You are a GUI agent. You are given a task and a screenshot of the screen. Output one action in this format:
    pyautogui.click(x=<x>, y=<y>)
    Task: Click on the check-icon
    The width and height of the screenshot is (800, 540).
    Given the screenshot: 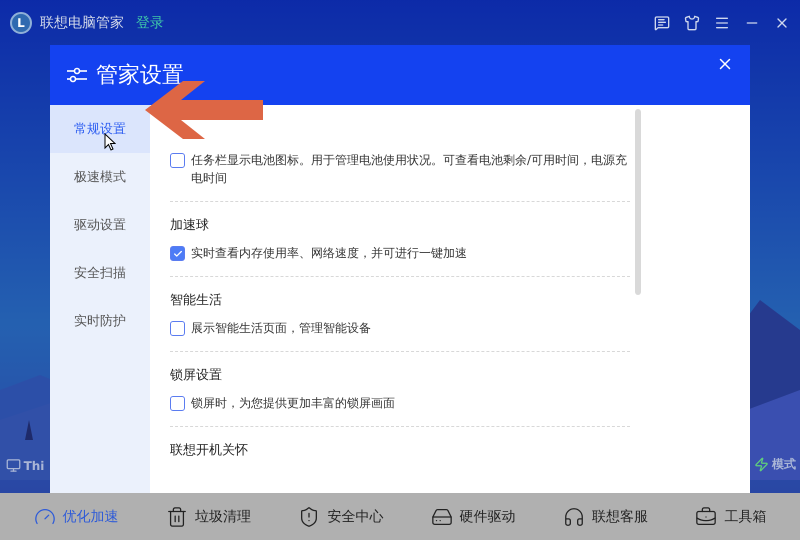 What is the action you would take?
    pyautogui.click(x=177, y=253)
    